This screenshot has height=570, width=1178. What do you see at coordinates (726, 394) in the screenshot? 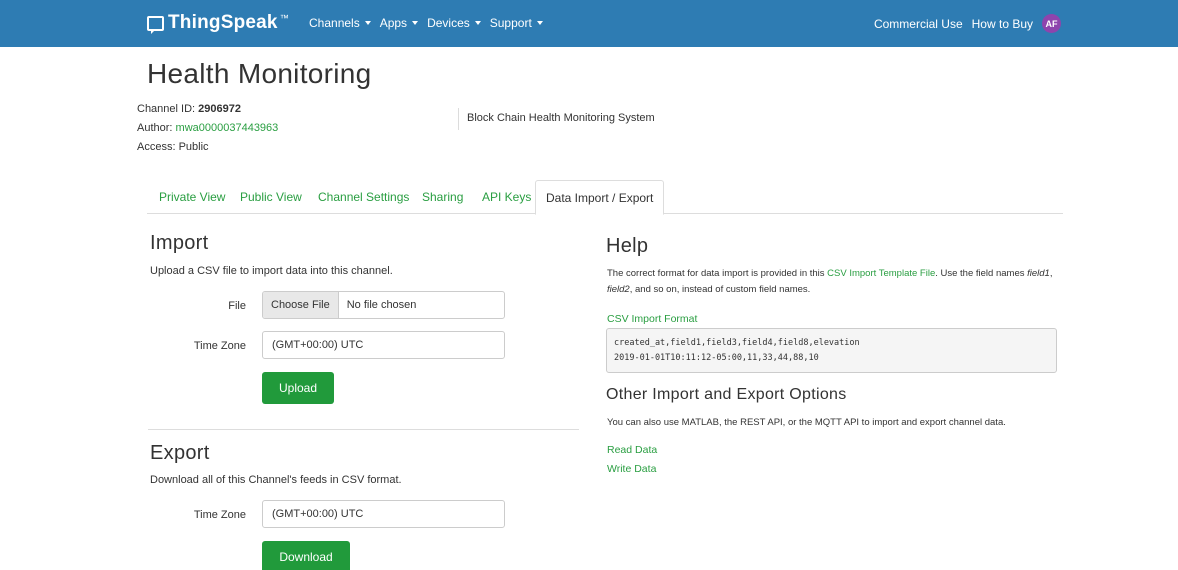
I see `other-options-heading: Other Import and Export Options` at bounding box center [726, 394].